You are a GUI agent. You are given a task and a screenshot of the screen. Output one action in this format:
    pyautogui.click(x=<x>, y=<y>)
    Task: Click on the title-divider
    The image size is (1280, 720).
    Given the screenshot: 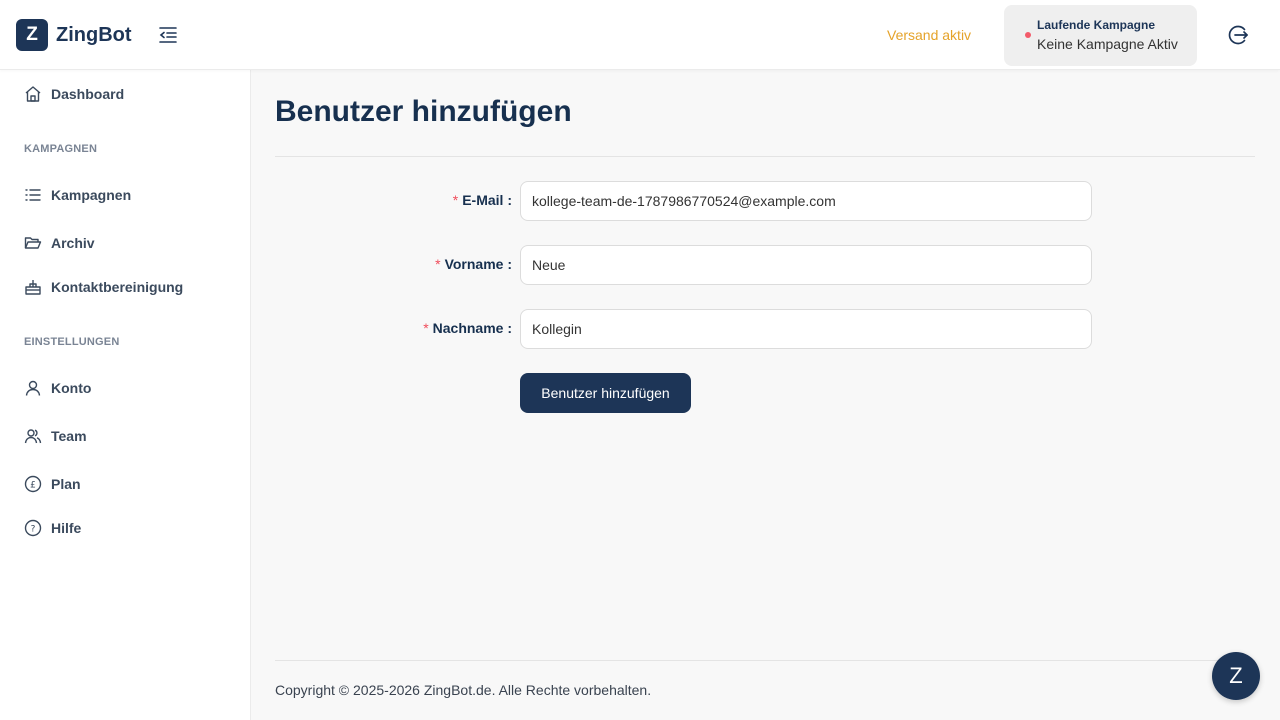 What is the action you would take?
    pyautogui.click(x=765, y=156)
    